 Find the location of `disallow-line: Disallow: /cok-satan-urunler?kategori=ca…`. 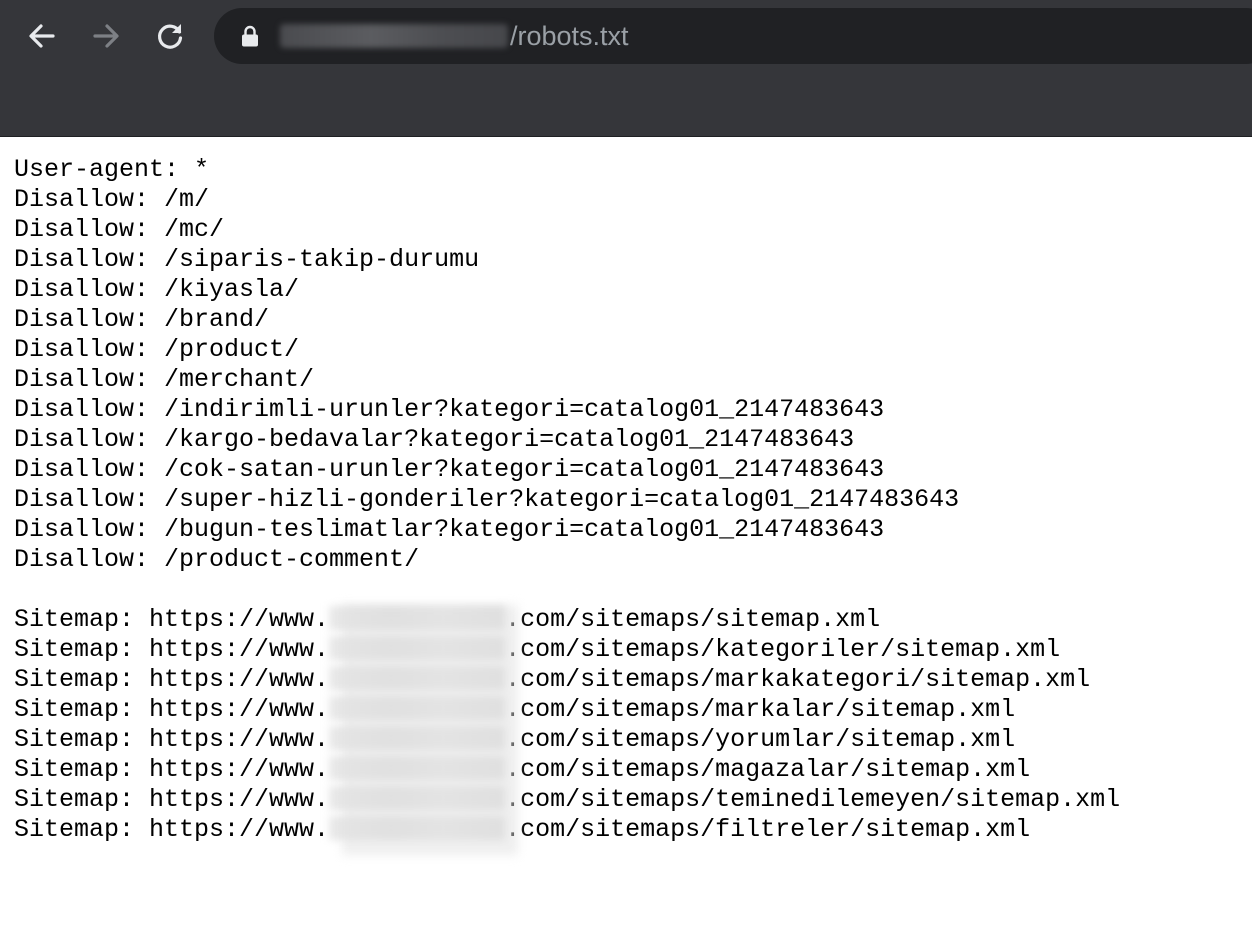

disallow-line: Disallow: /cok-satan-urunler?kategori=ca… is located at coordinates (449, 469).